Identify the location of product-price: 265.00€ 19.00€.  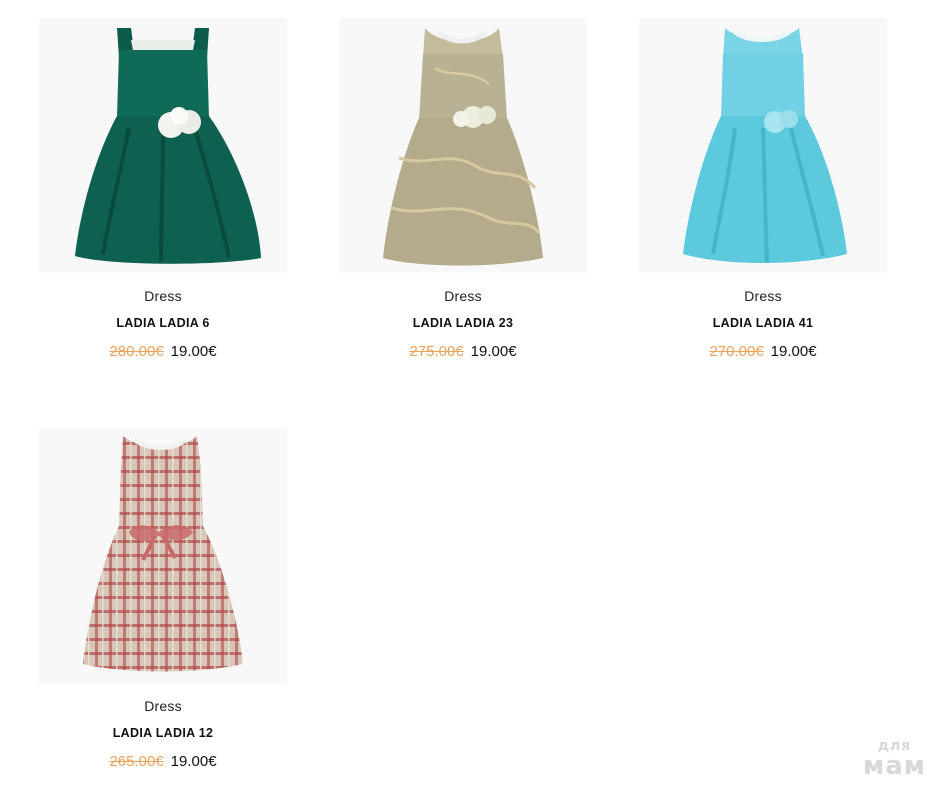
(163, 762).